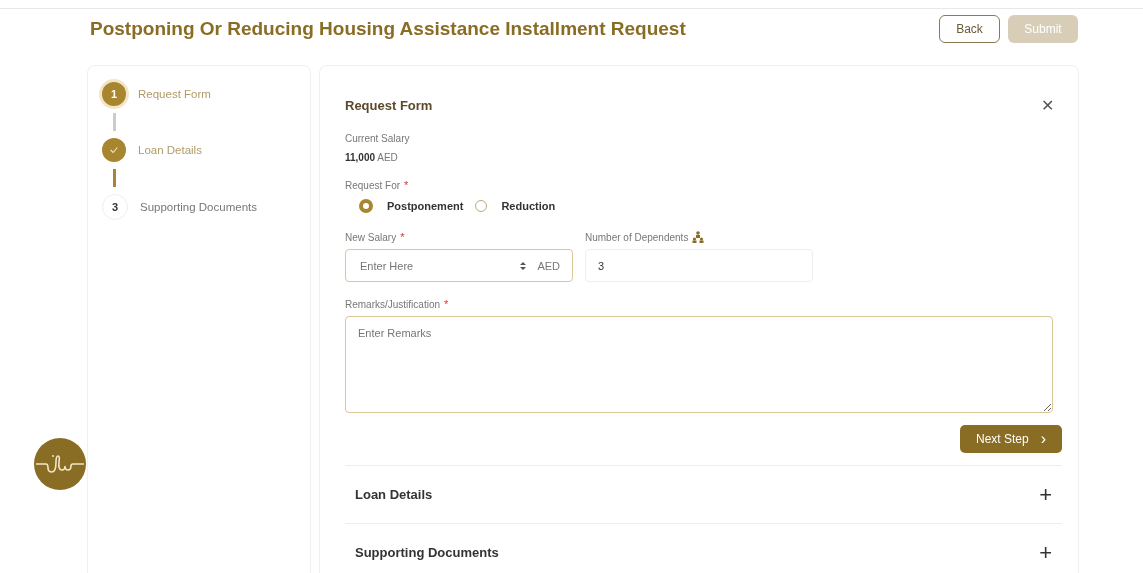  What do you see at coordinates (114, 94) in the screenshot?
I see `step-number: 1` at bounding box center [114, 94].